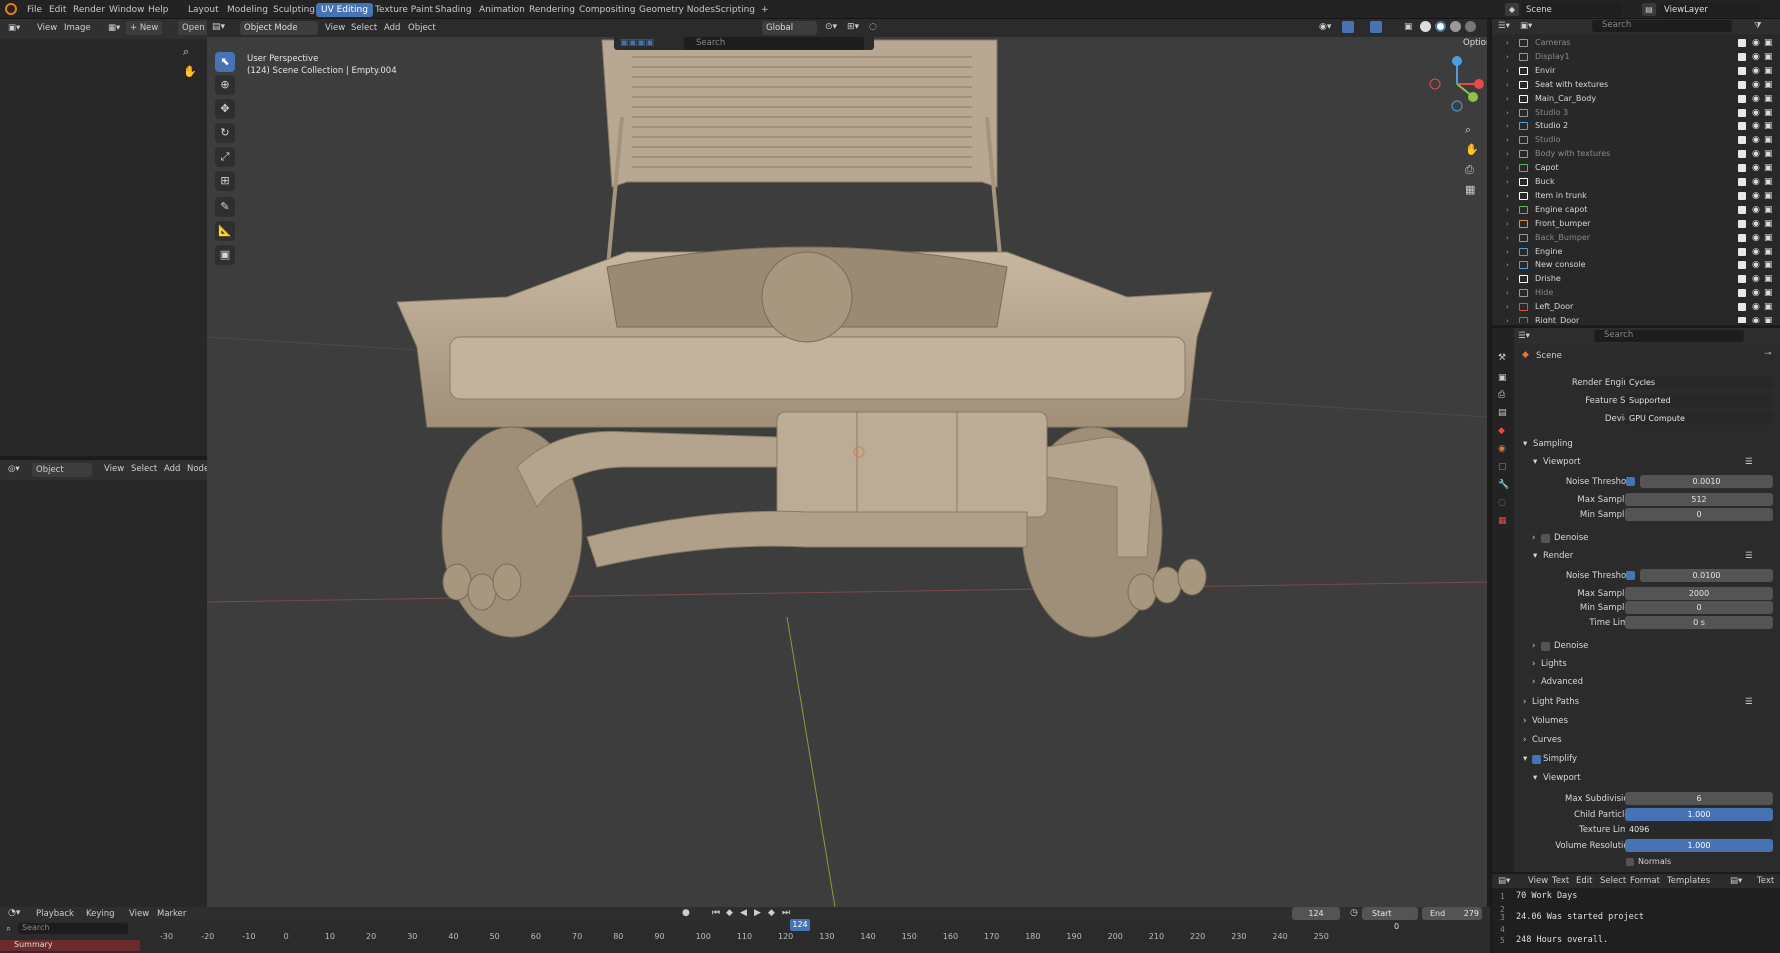 The image size is (1780, 953). What do you see at coordinates (1440, 26) in the screenshot?
I see `shading-solid-icon` at bounding box center [1440, 26].